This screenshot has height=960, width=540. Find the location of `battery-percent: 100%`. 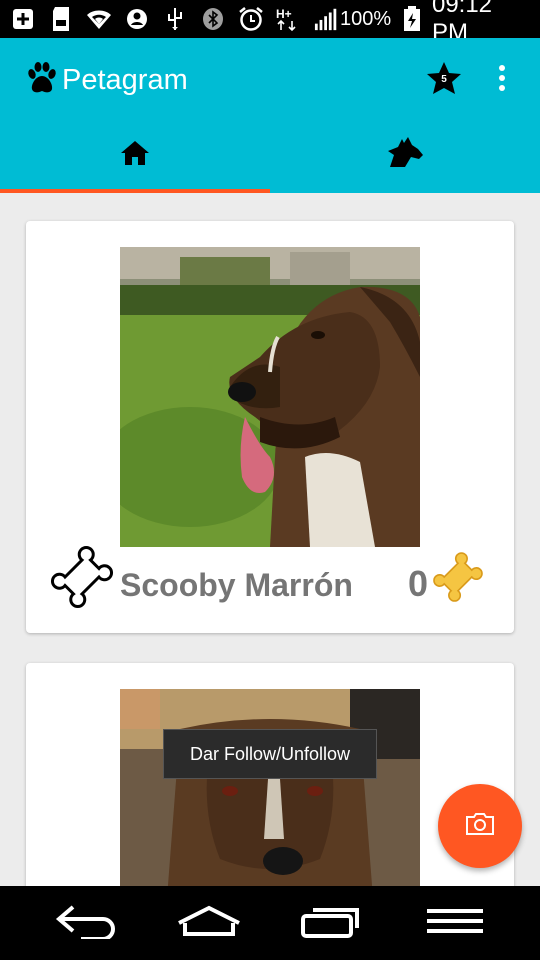

battery-percent: 100% is located at coordinates (366, 18).